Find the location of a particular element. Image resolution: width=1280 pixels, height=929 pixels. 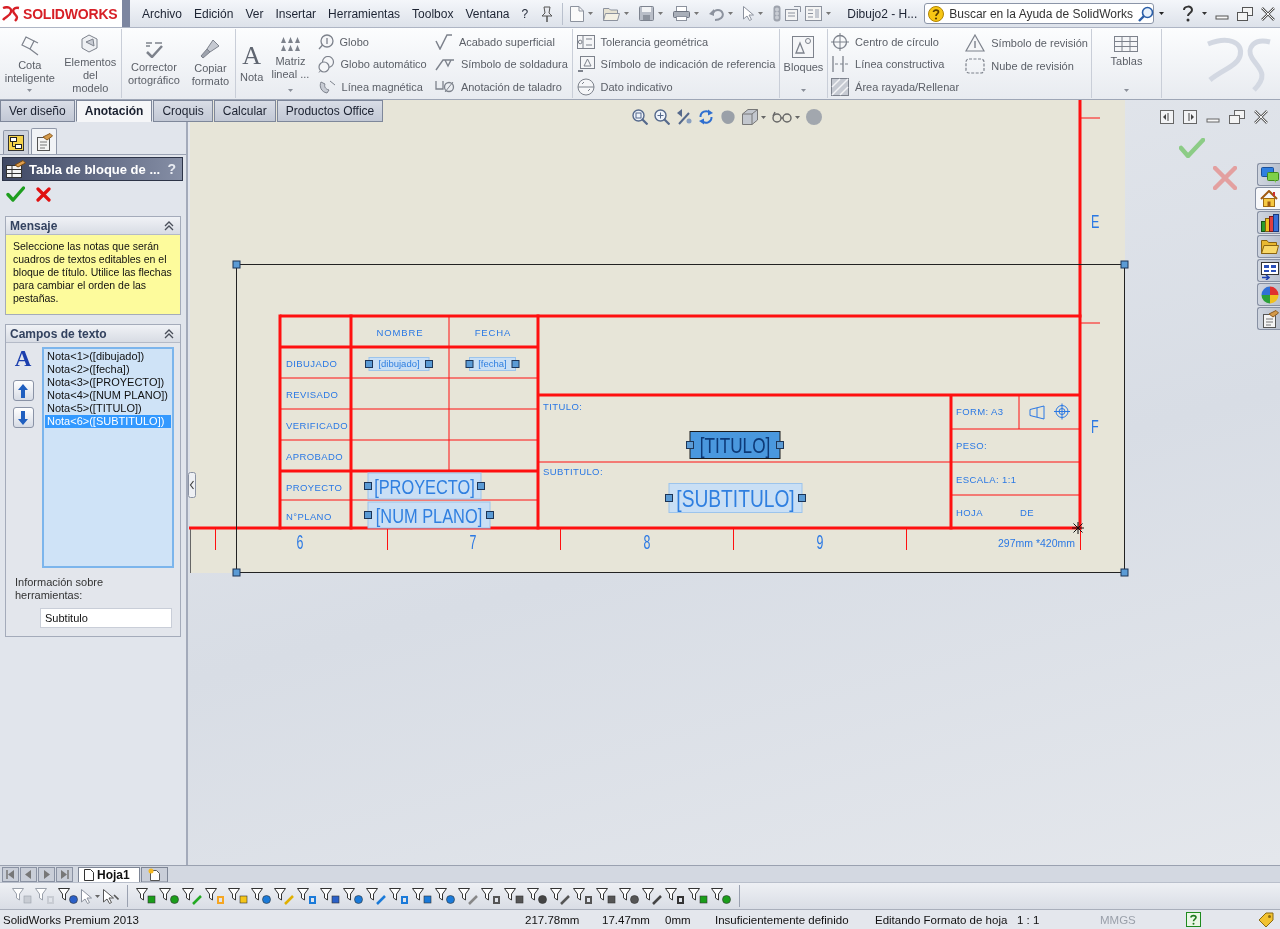

new-document-icon is located at coordinates (577, 13).